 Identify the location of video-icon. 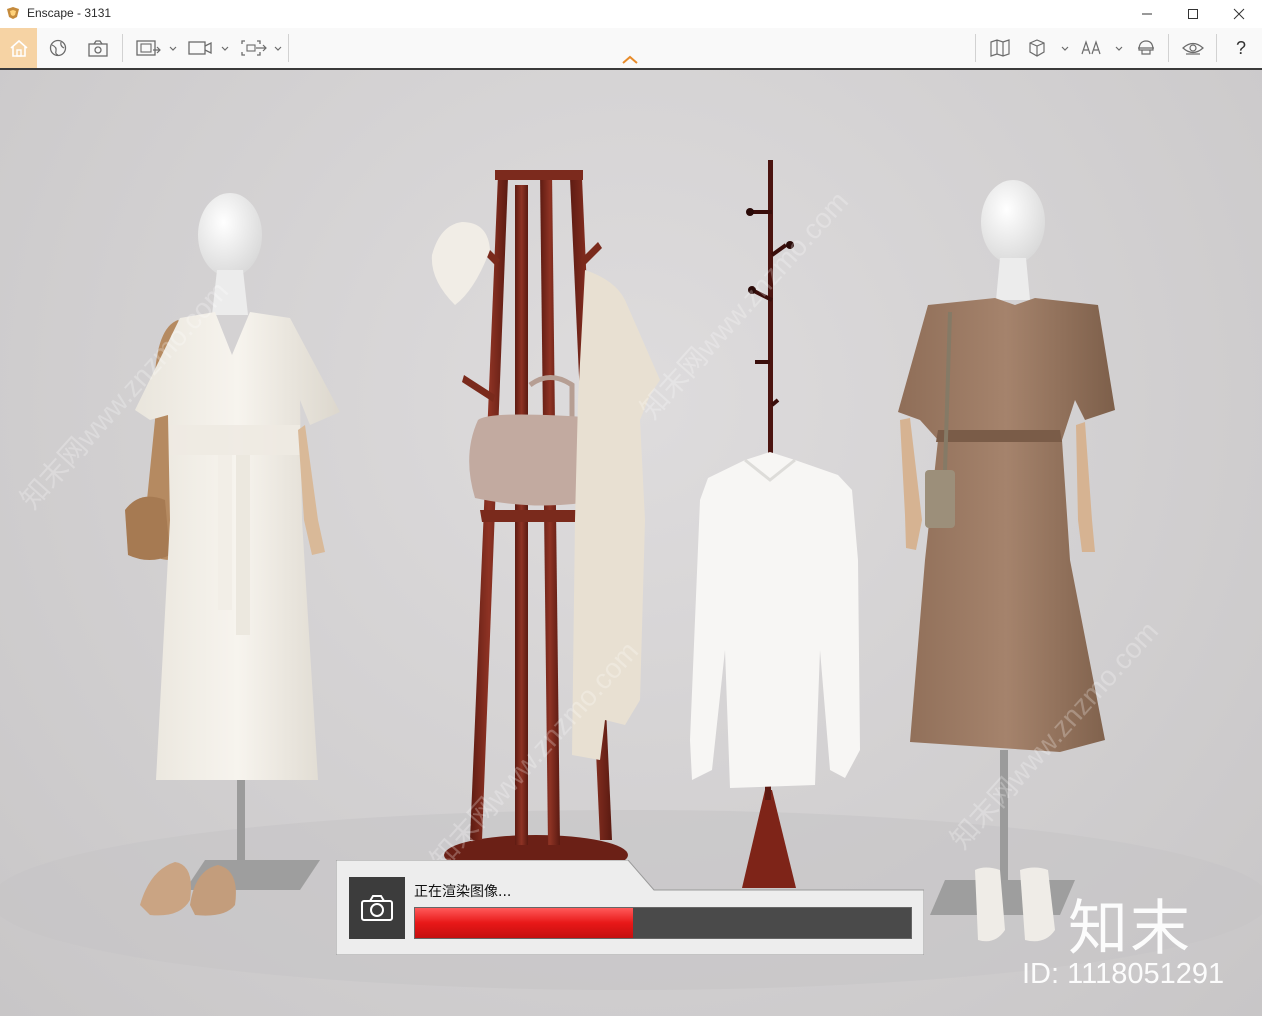
(208, 48).